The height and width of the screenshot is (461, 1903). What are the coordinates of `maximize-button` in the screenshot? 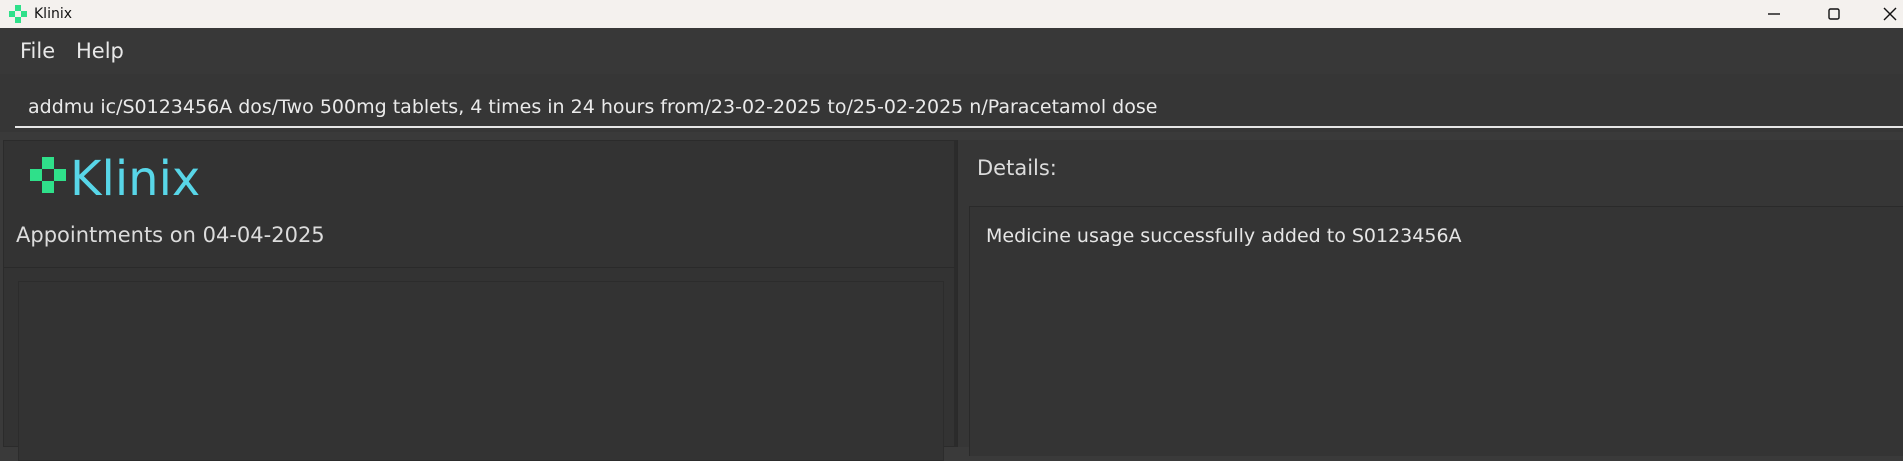 It's located at (1834, 14).